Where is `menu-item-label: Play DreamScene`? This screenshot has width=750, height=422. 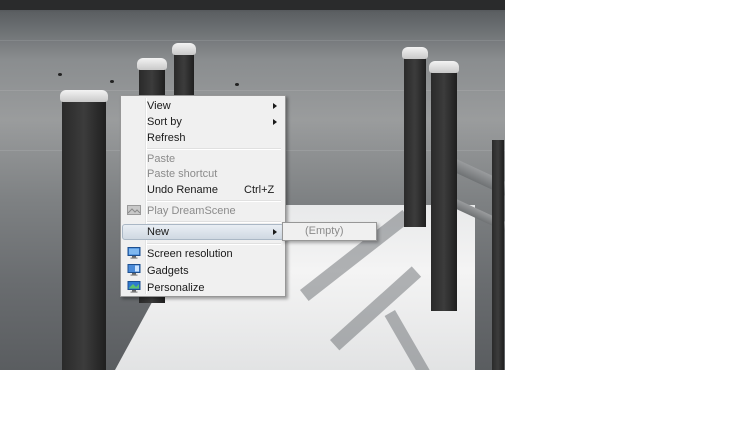 menu-item-label: Play DreamScene is located at coordinates (191, 211).